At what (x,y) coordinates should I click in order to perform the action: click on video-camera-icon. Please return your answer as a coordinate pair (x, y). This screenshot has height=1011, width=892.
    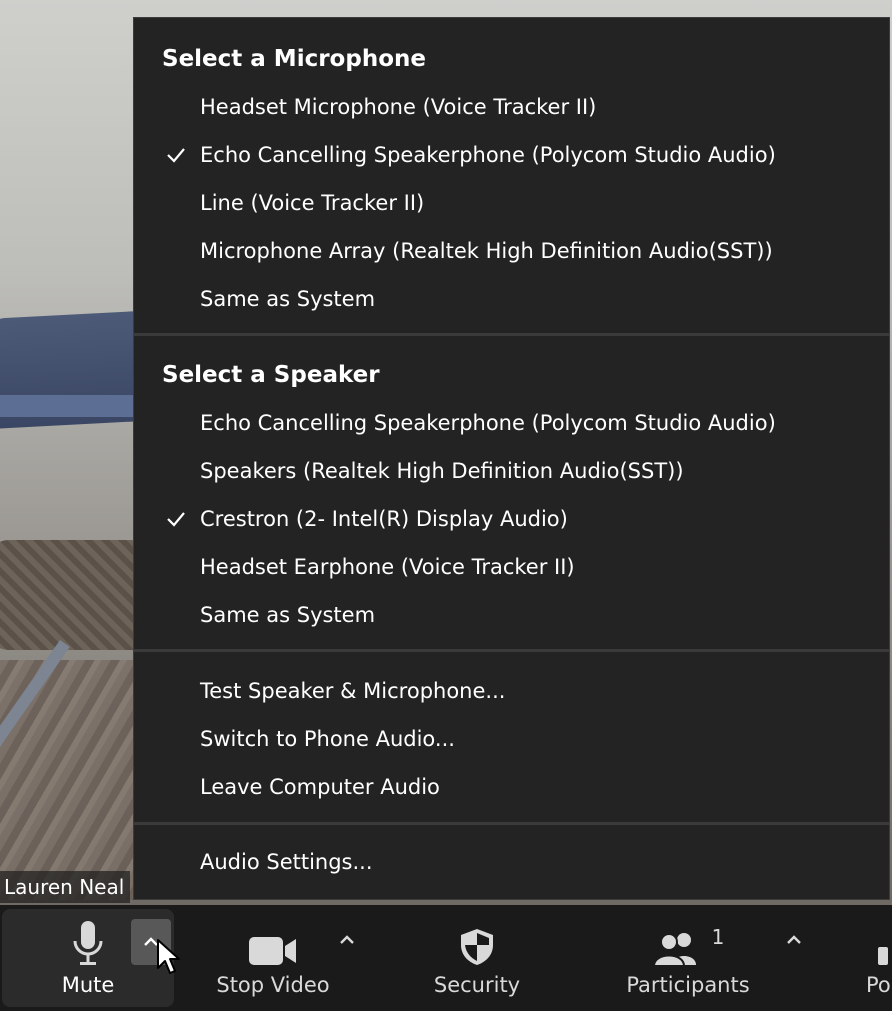
    Looking at the image, I should click on (273, 936).